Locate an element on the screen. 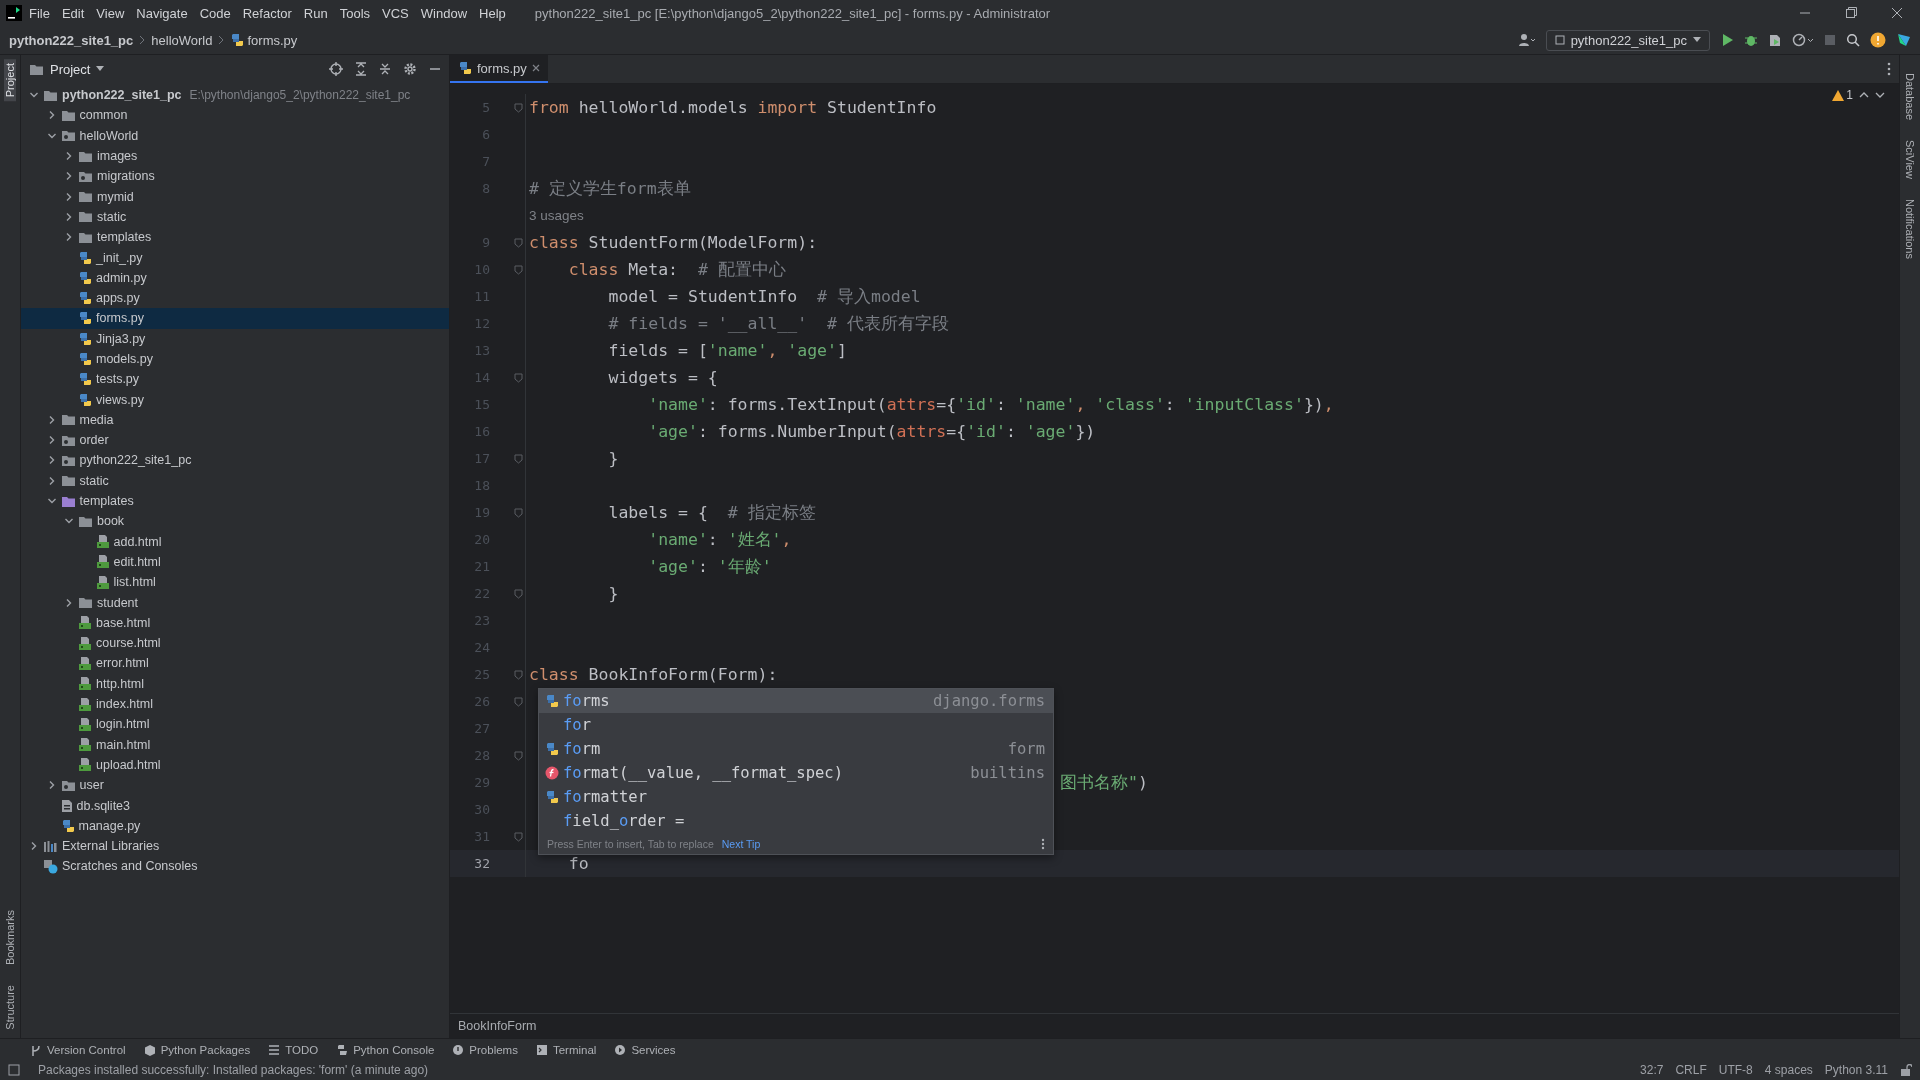  completion-item: for is located at coordinates (796, 725).